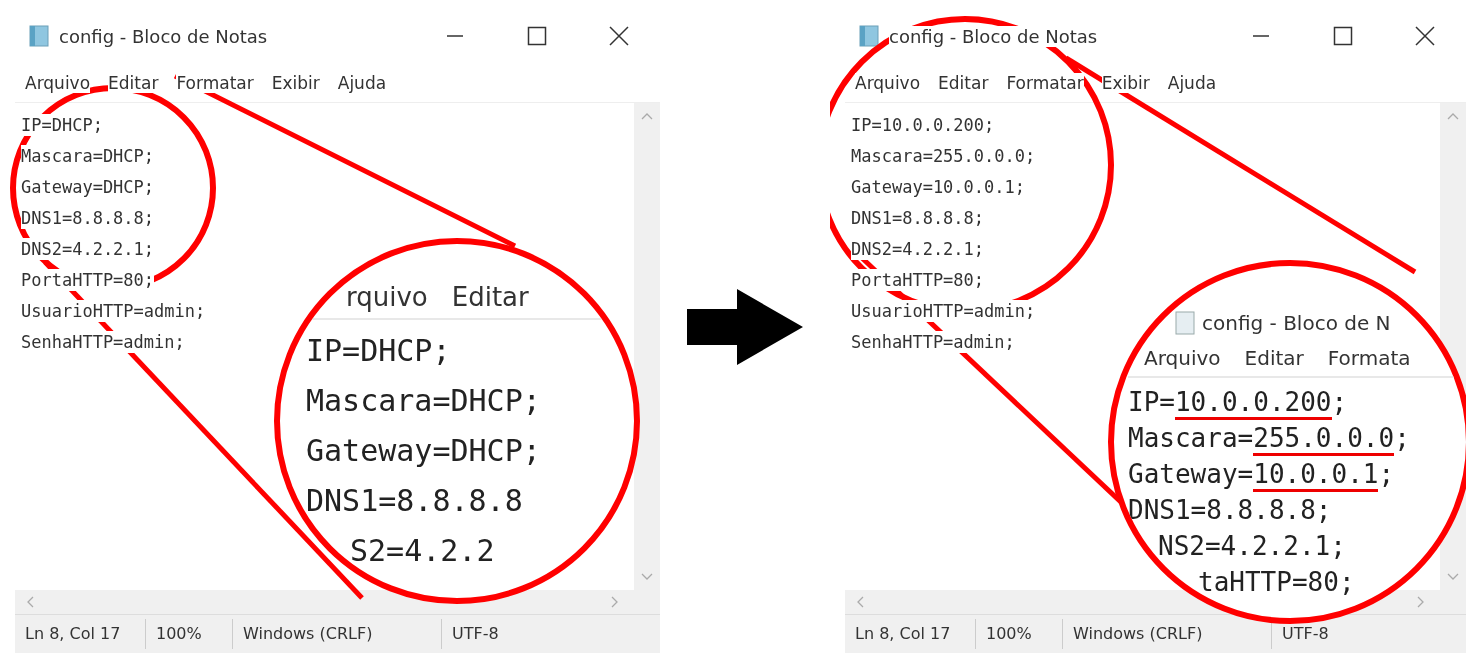 The height and width of the screenshot is (653, 1466). Describe the element at coordinates (387, 297) in the screenshot. I see `menu-item: rquivo` at that location.